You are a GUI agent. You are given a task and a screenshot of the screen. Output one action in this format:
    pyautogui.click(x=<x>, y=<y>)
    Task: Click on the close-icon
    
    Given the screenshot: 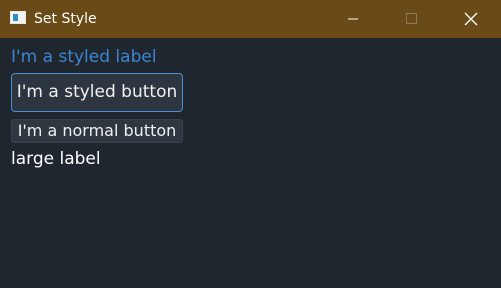 What is the action you would take?
    pyautogui.click(x=471, y=19)
    